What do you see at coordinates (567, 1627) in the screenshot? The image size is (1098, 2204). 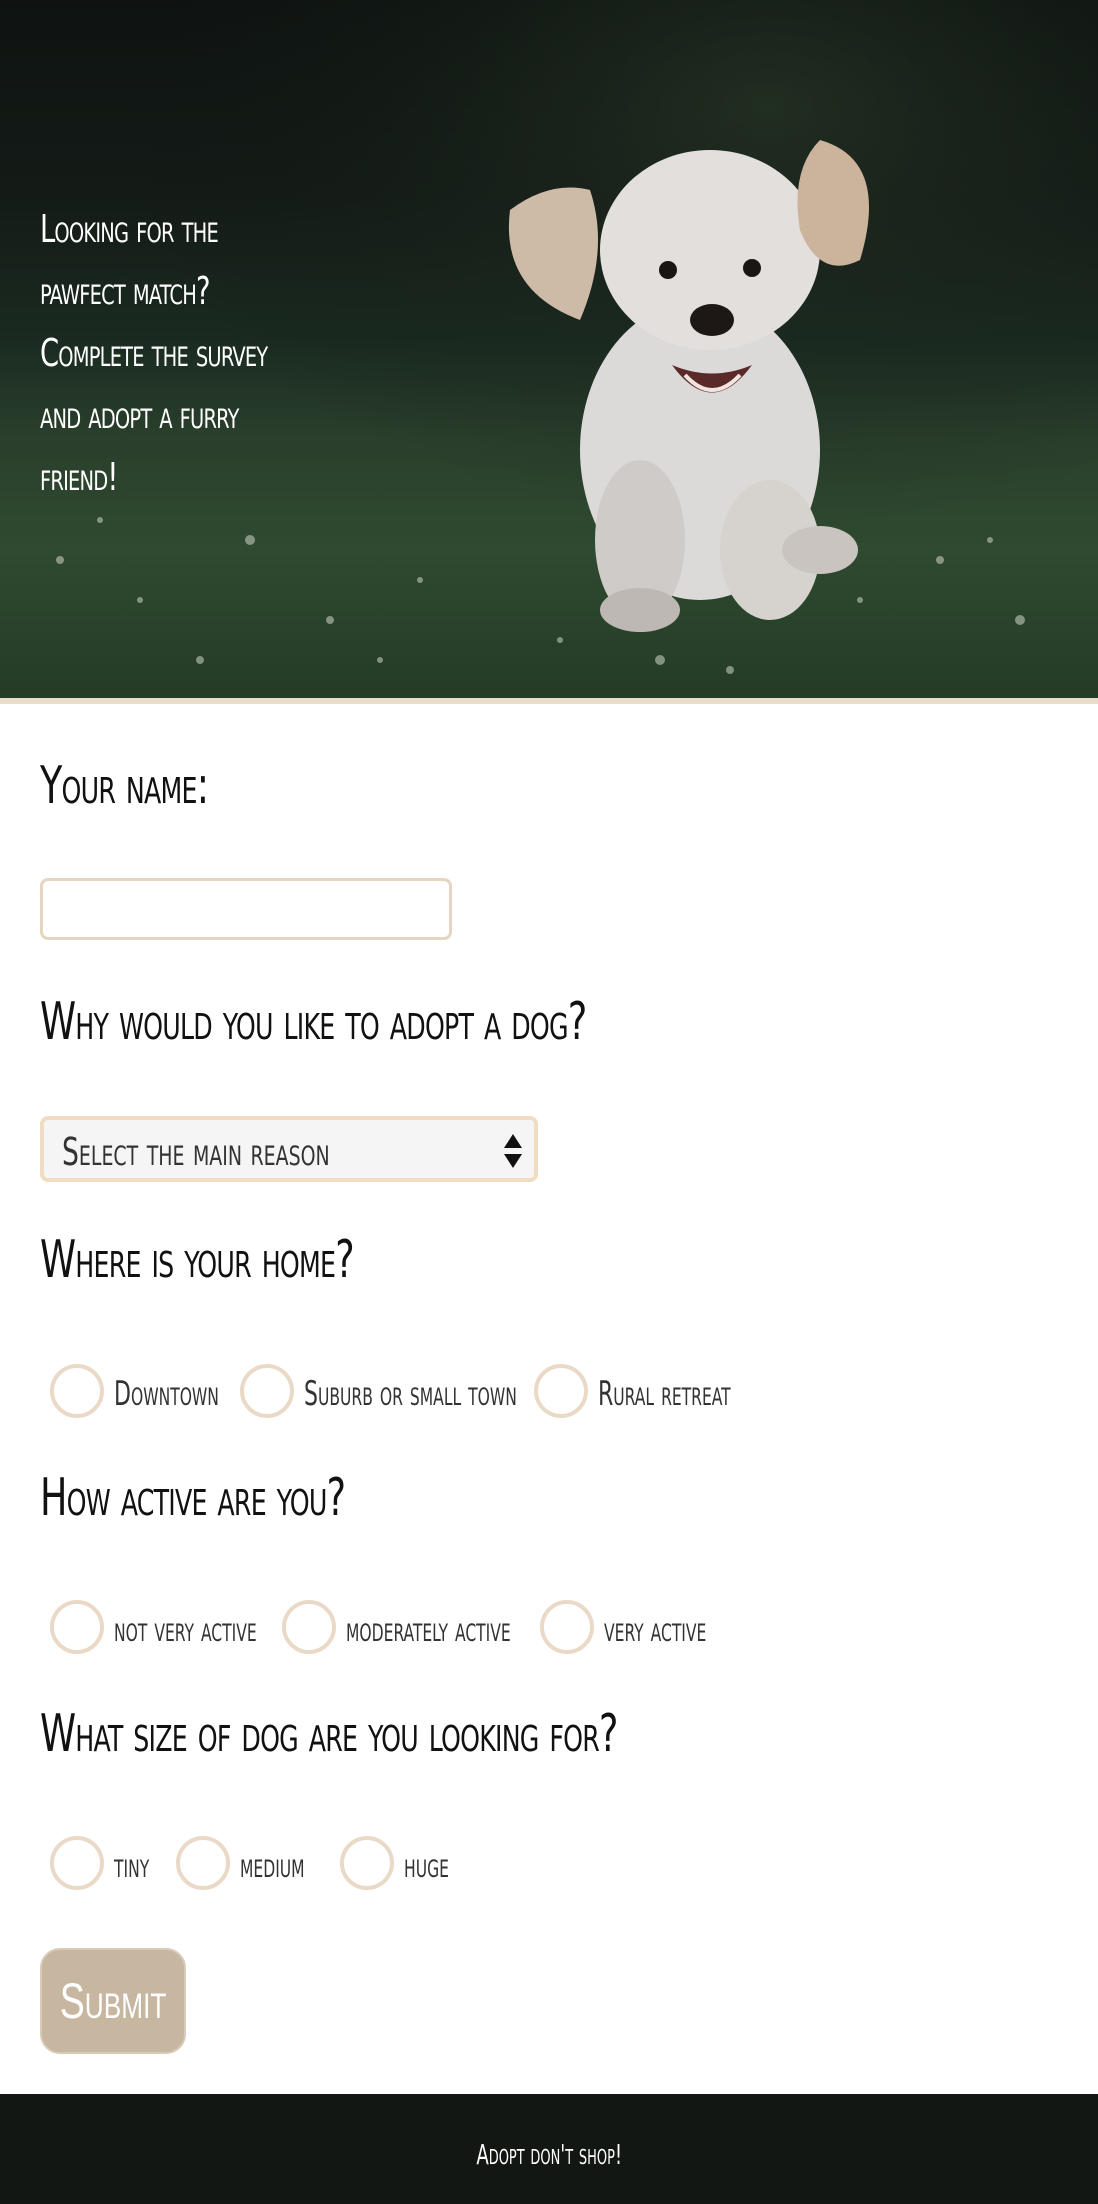 I see `radio-very-active` at bounding box center [567, 1627].